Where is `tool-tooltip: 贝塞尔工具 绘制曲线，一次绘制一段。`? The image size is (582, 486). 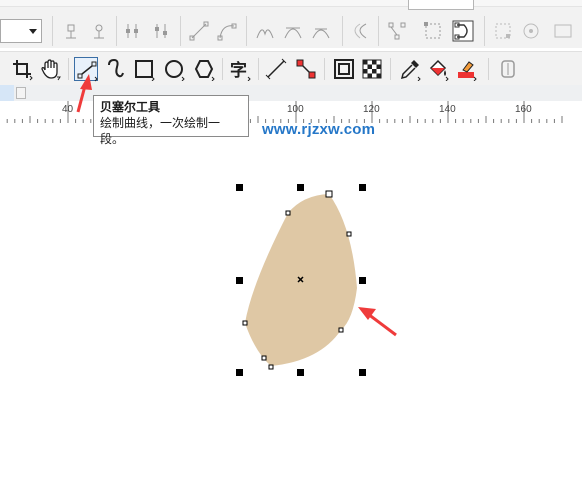 tool-tooltip: 贝塞尔工具 绘制曲线，一次绘制一段。 is located at coordinates (171, 120).